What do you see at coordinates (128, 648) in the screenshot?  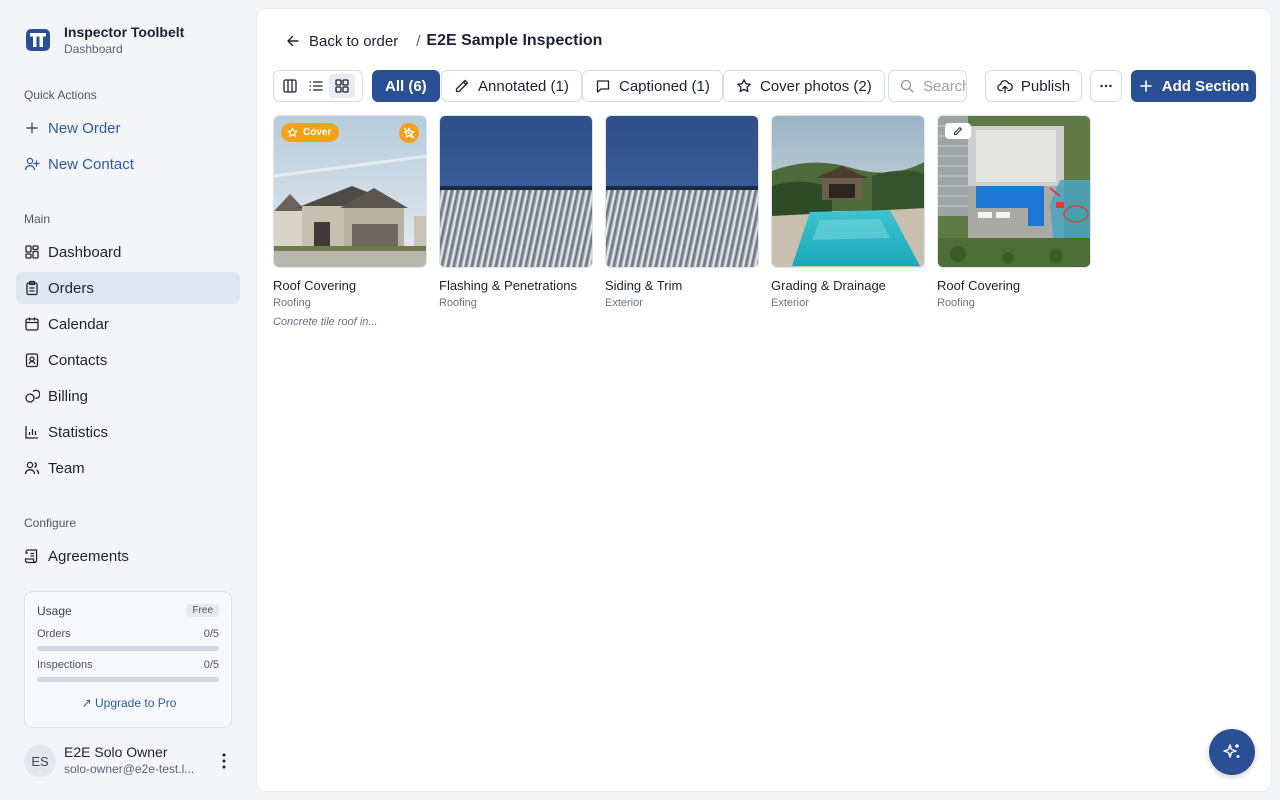 I see `usage-orders-bar` at bounding box center [128, 648].